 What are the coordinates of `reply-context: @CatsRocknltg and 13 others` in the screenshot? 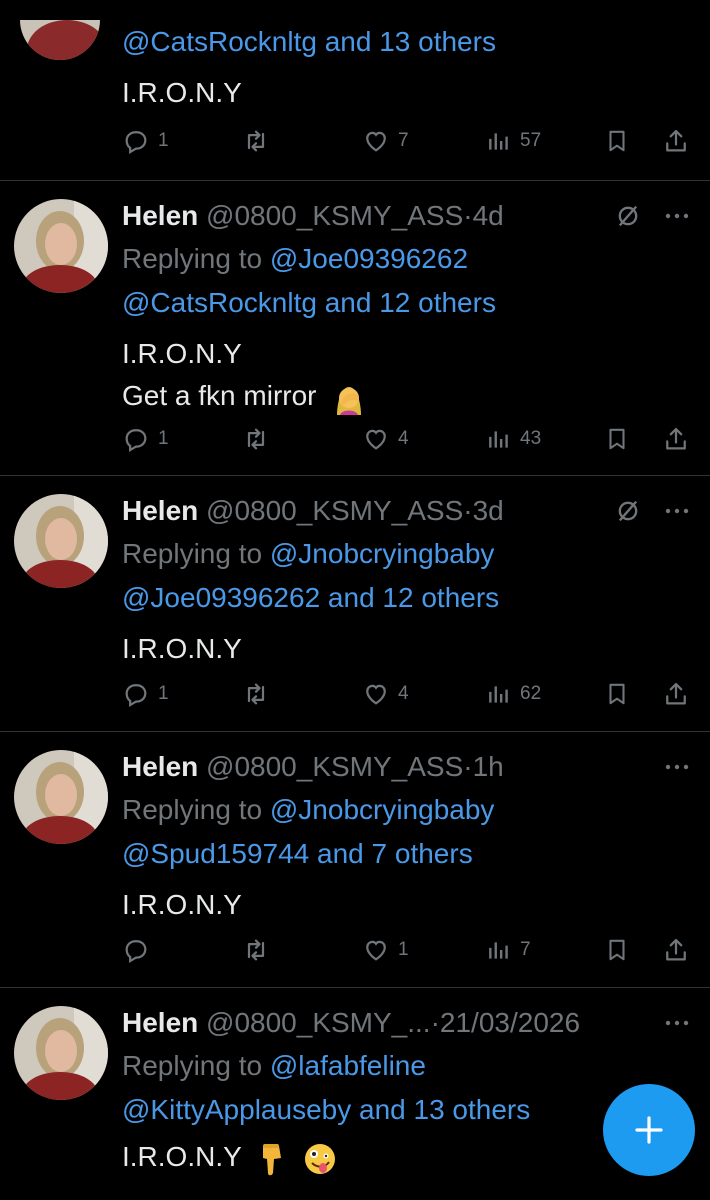 It's located at (406, 42).